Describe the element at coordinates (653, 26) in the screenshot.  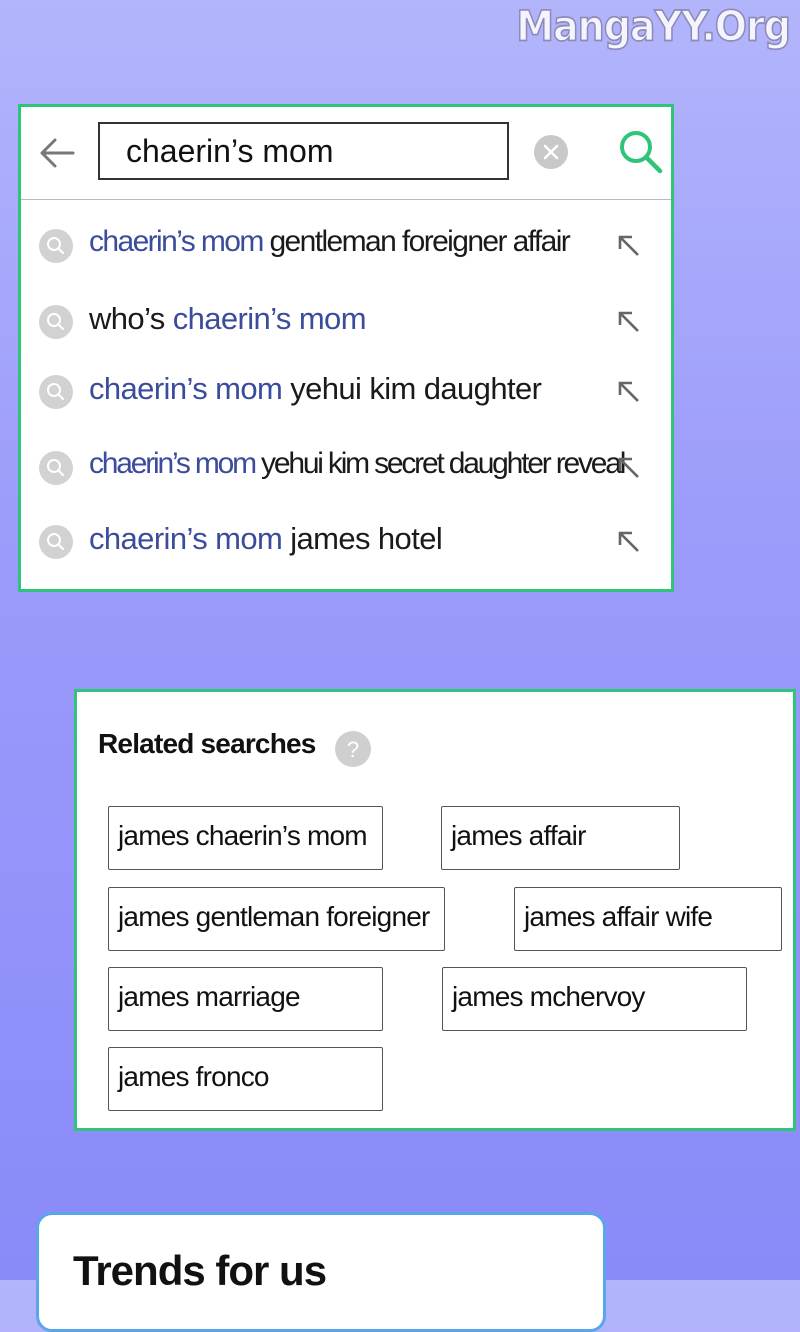
I see `watermark: MangaYY.Org` at that location.